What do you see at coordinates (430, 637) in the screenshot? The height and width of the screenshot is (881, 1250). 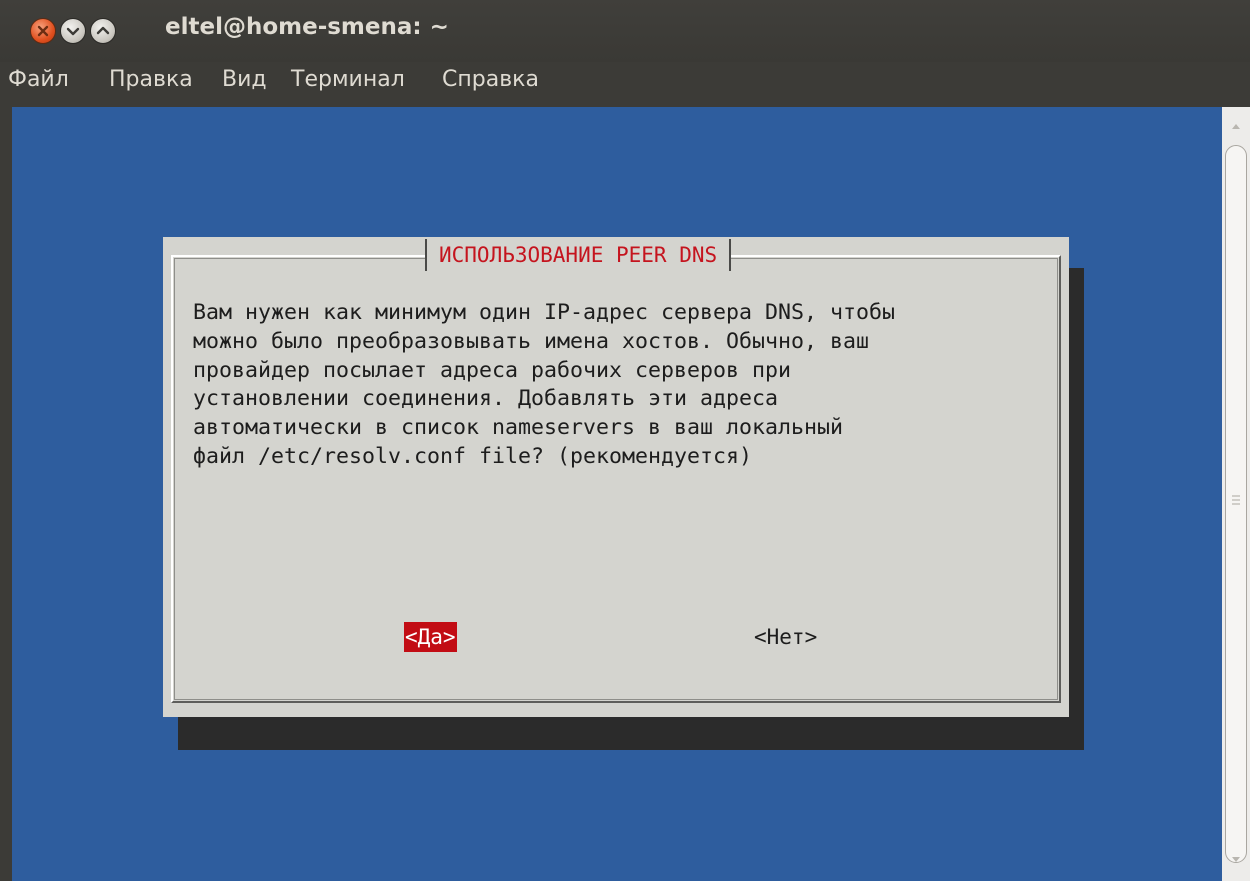 I see `yes-button: <Да>` at bounding box center [430, 637].